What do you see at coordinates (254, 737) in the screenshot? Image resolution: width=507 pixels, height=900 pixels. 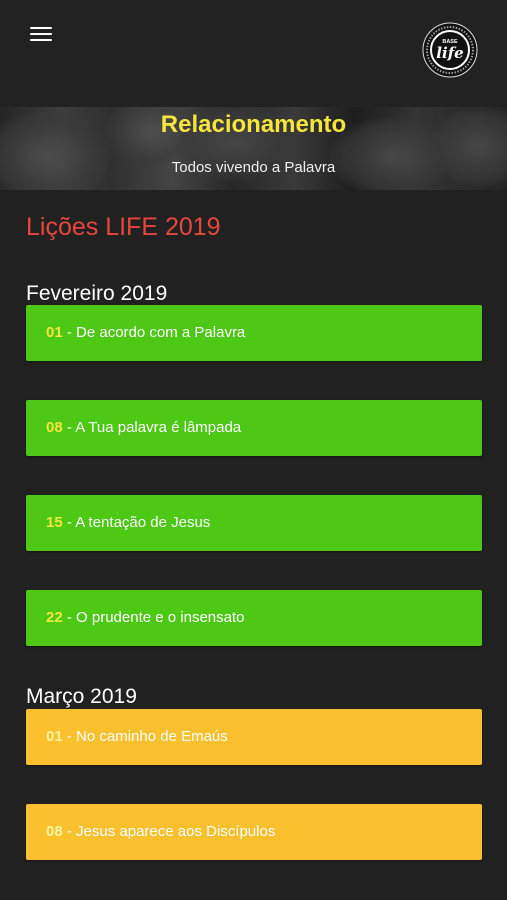 I see `lesson-button: 01 - No caminho de Emaús` at bounding box center [254, 737].